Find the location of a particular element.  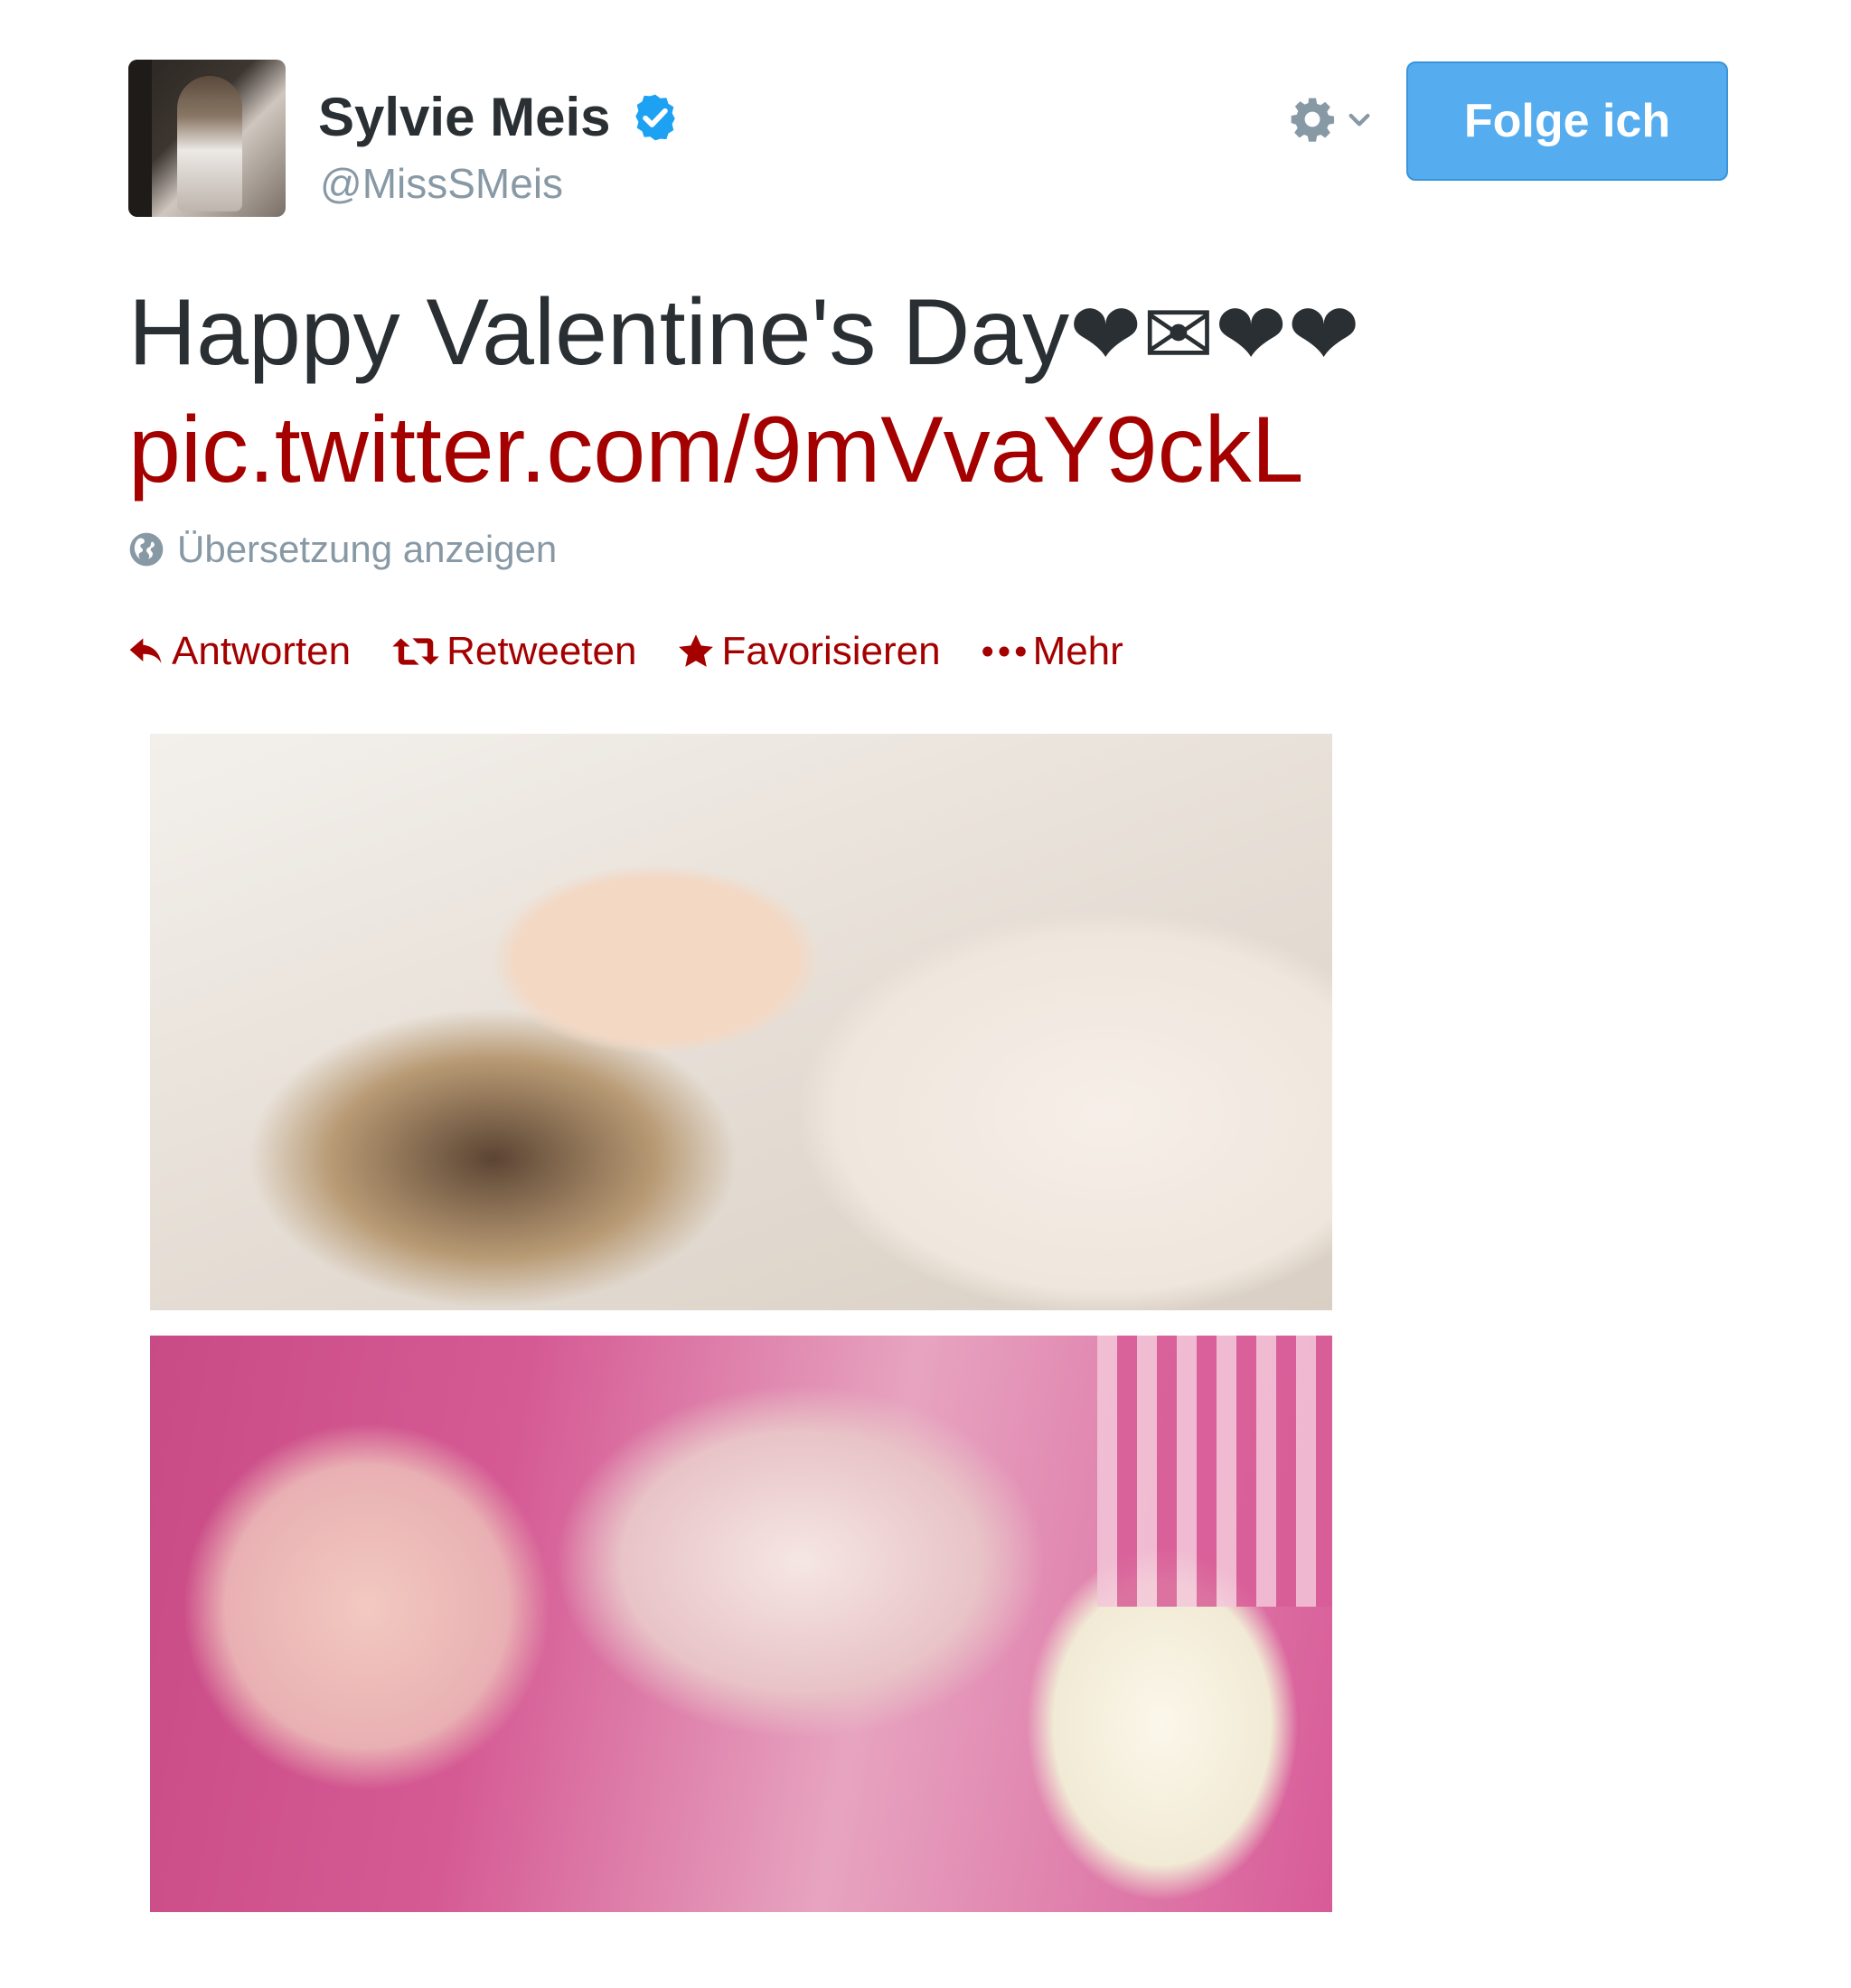

translate-button: Übersetzung anzeigen is located at coordinates (342, 549).